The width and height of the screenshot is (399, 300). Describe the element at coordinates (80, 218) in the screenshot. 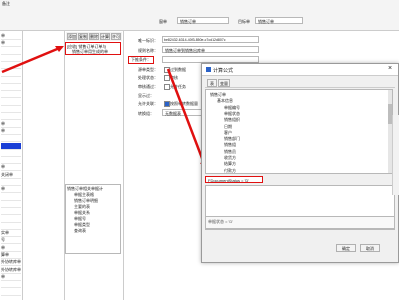

I see `bottom-list-item: 单据号` at that location.